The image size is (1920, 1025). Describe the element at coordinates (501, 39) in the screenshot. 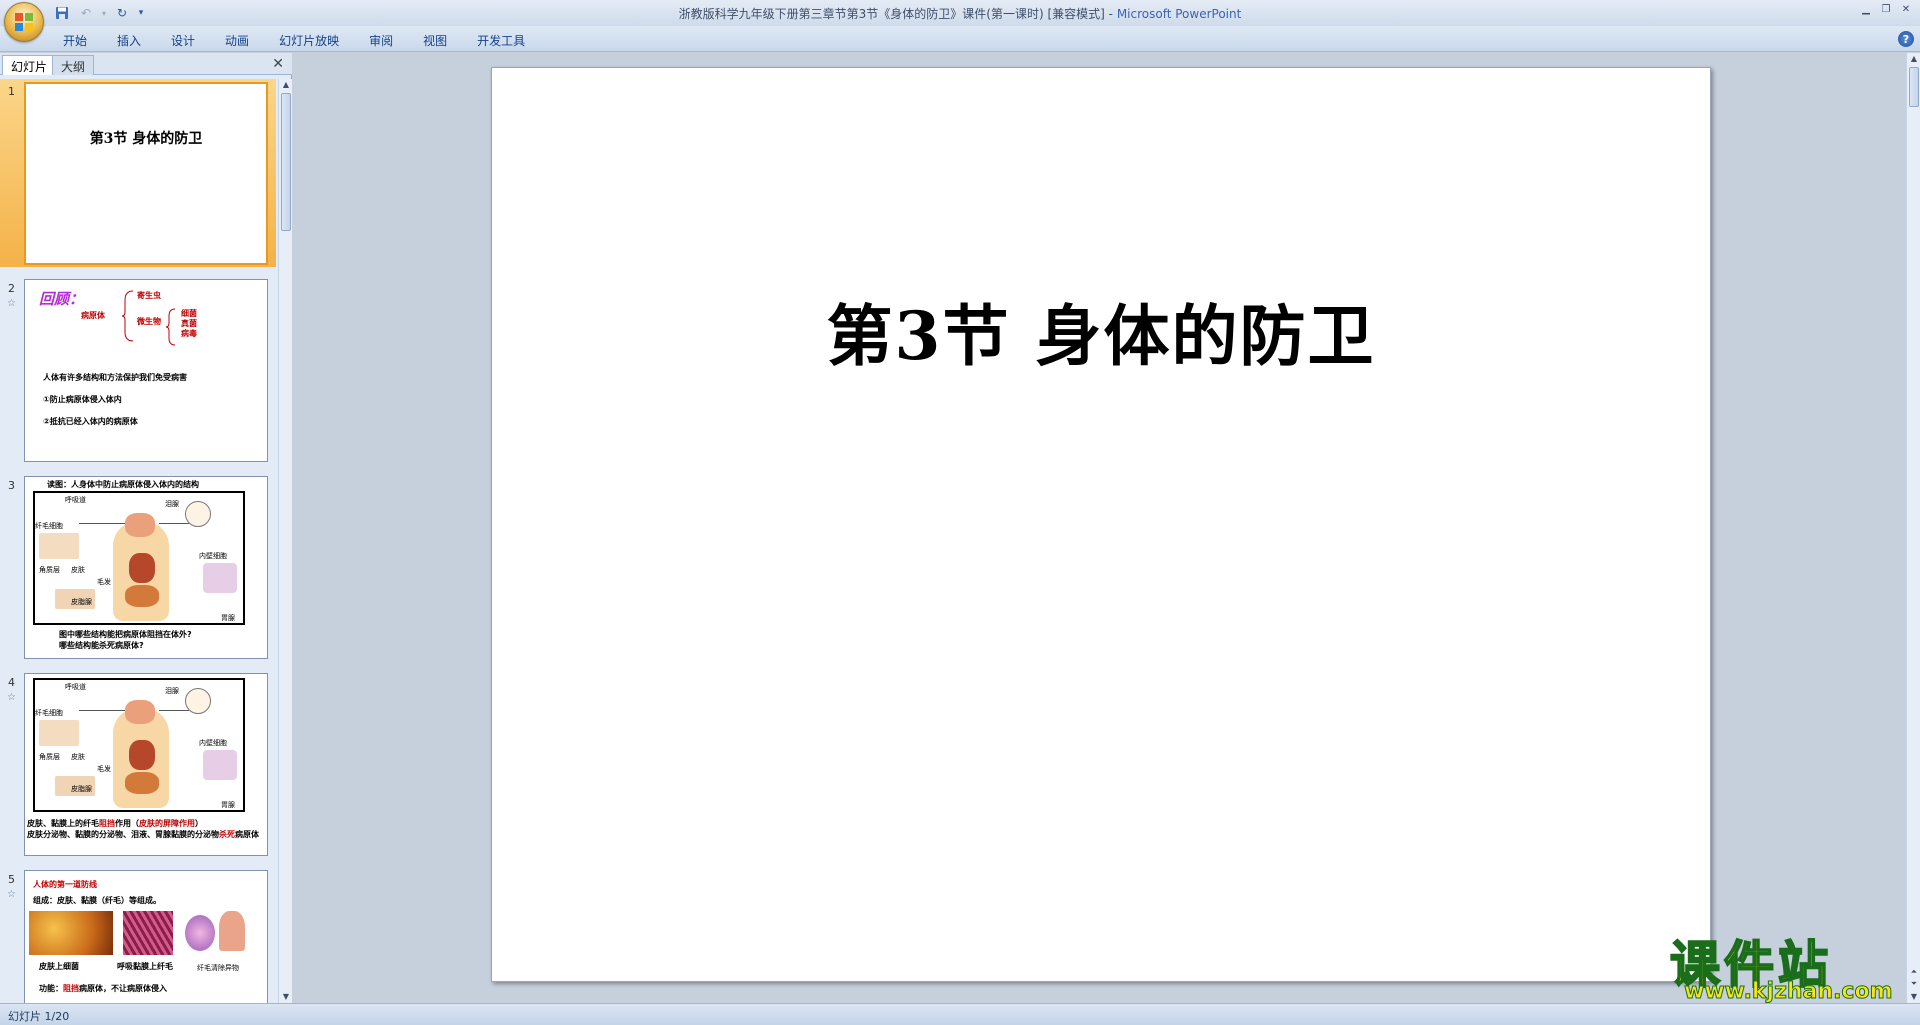

I see `tab-developer: 开发工具` at that location.